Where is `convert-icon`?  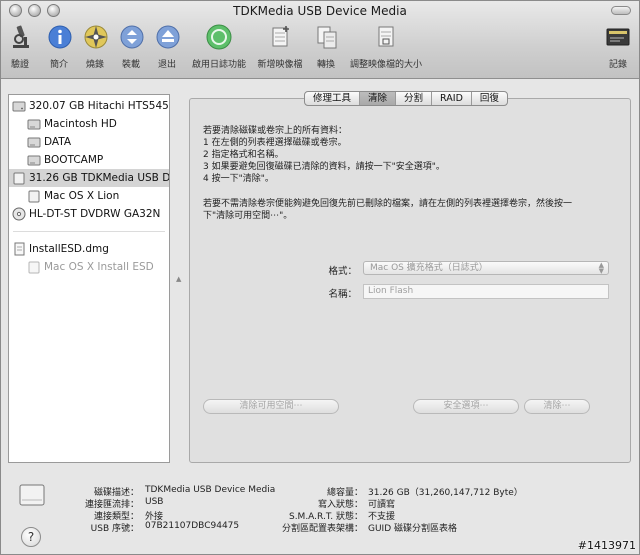 convert-icon is located at coordinates (327, 37).